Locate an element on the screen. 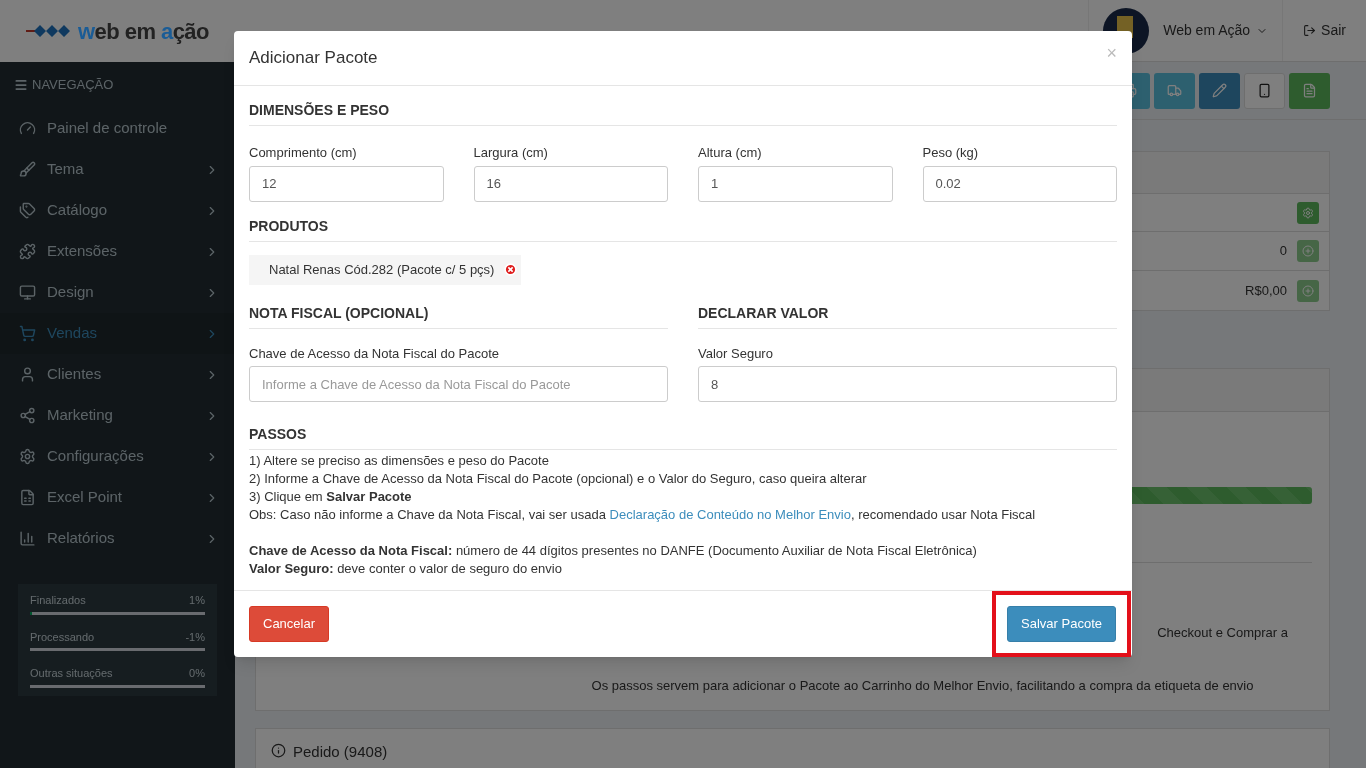 The width and height of the screenshot is (1366, 768). tags-icon is located at coordinates (27, 210).